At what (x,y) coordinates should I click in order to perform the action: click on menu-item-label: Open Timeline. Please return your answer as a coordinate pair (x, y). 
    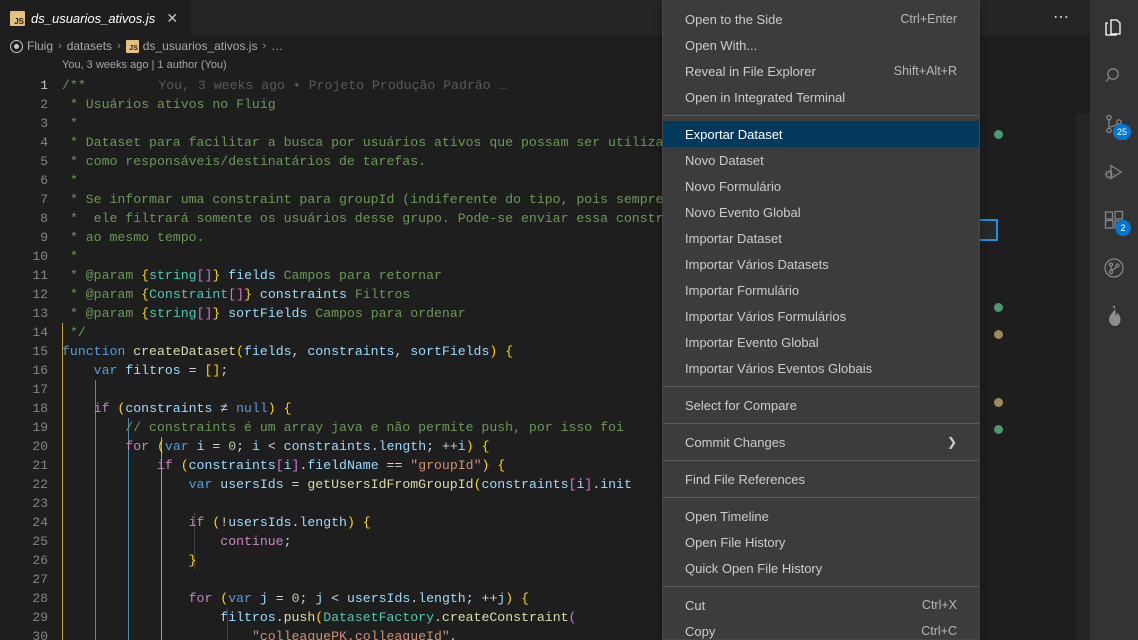
    Looking at the image, I should click on (727, 516).